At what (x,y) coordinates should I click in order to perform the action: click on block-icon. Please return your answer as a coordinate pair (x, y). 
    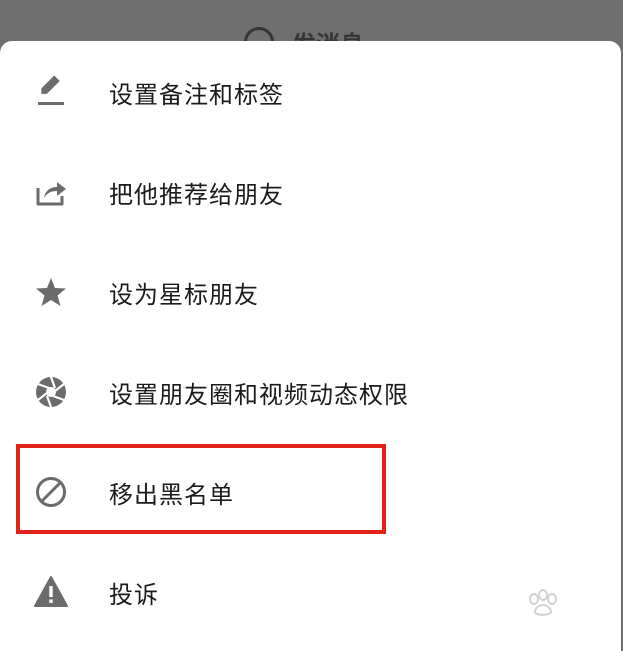
    Looking at the image, I should click on (51, 492).